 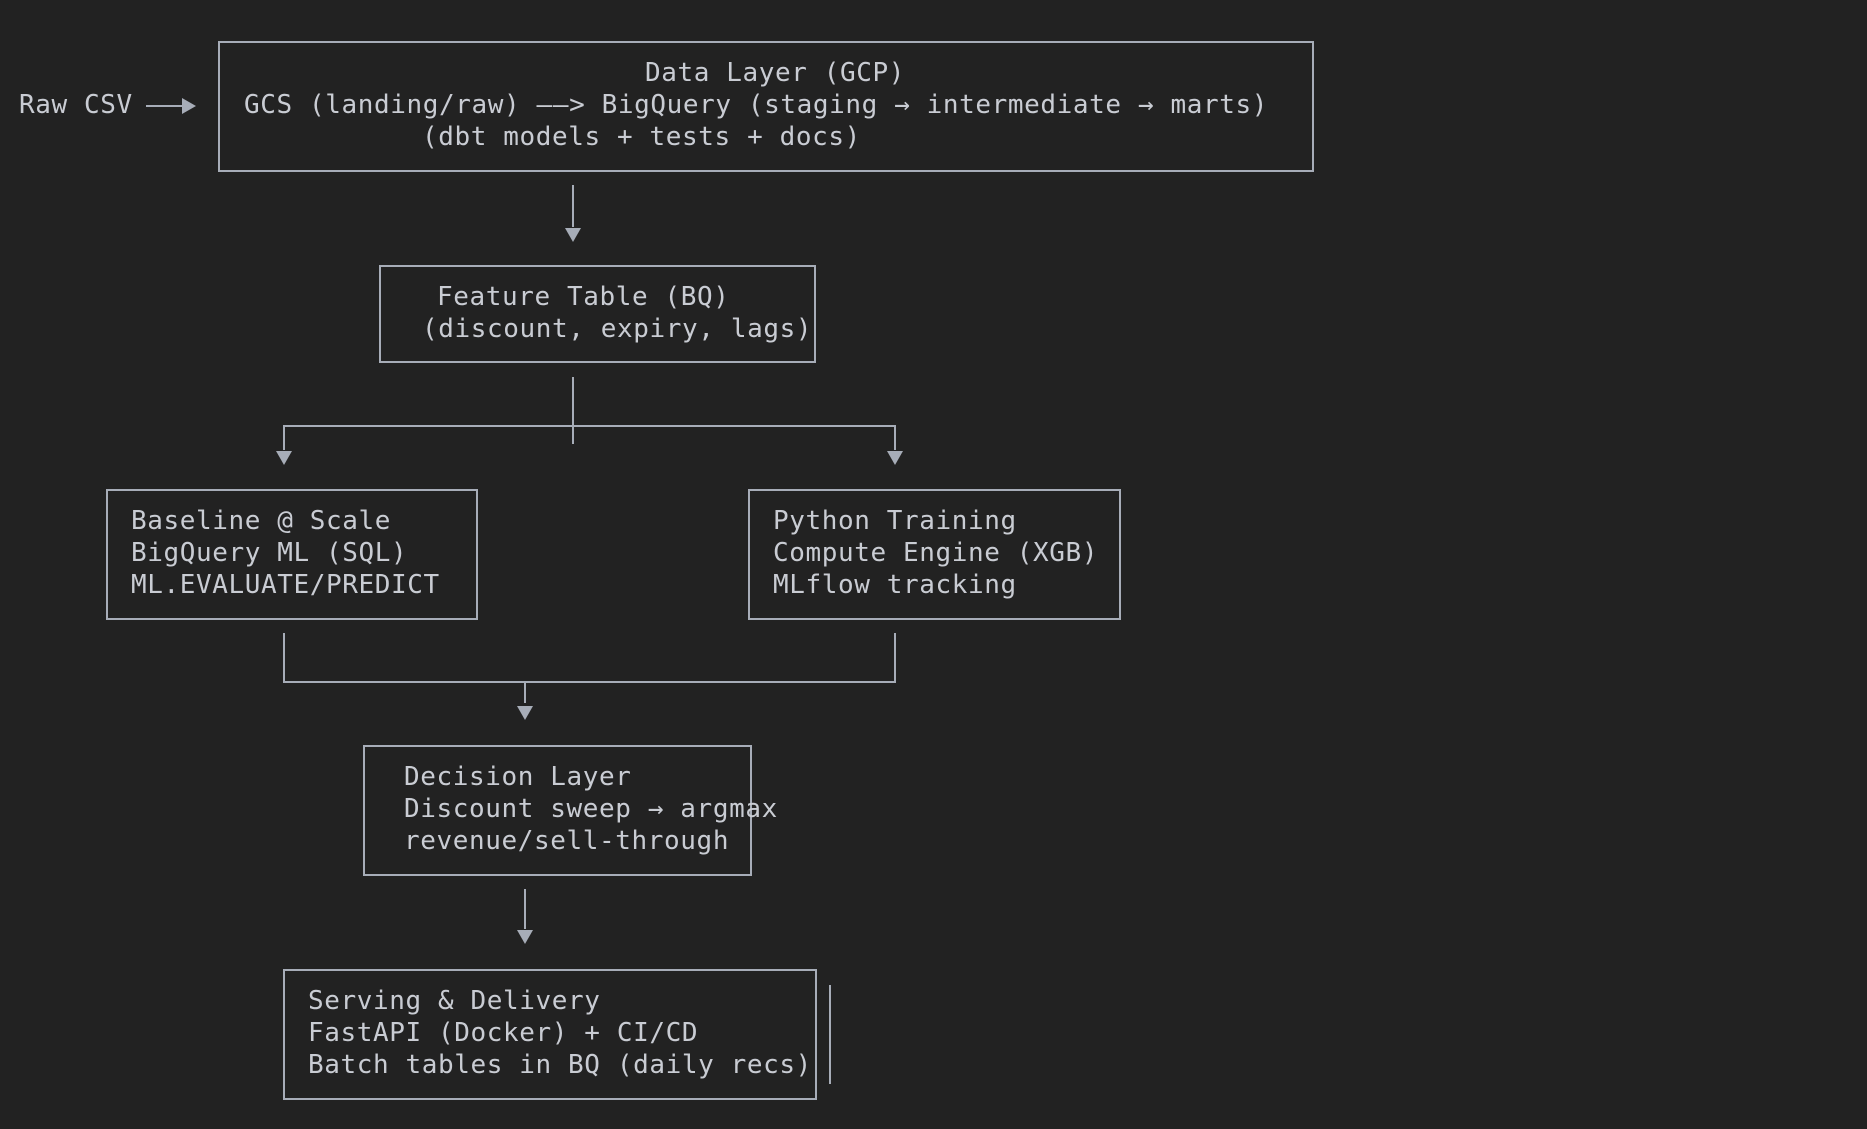 What do you see at coordinates (284, 458) in the screenshot?
I see `arrow-to-baseline` at bounding box center [284, 458].